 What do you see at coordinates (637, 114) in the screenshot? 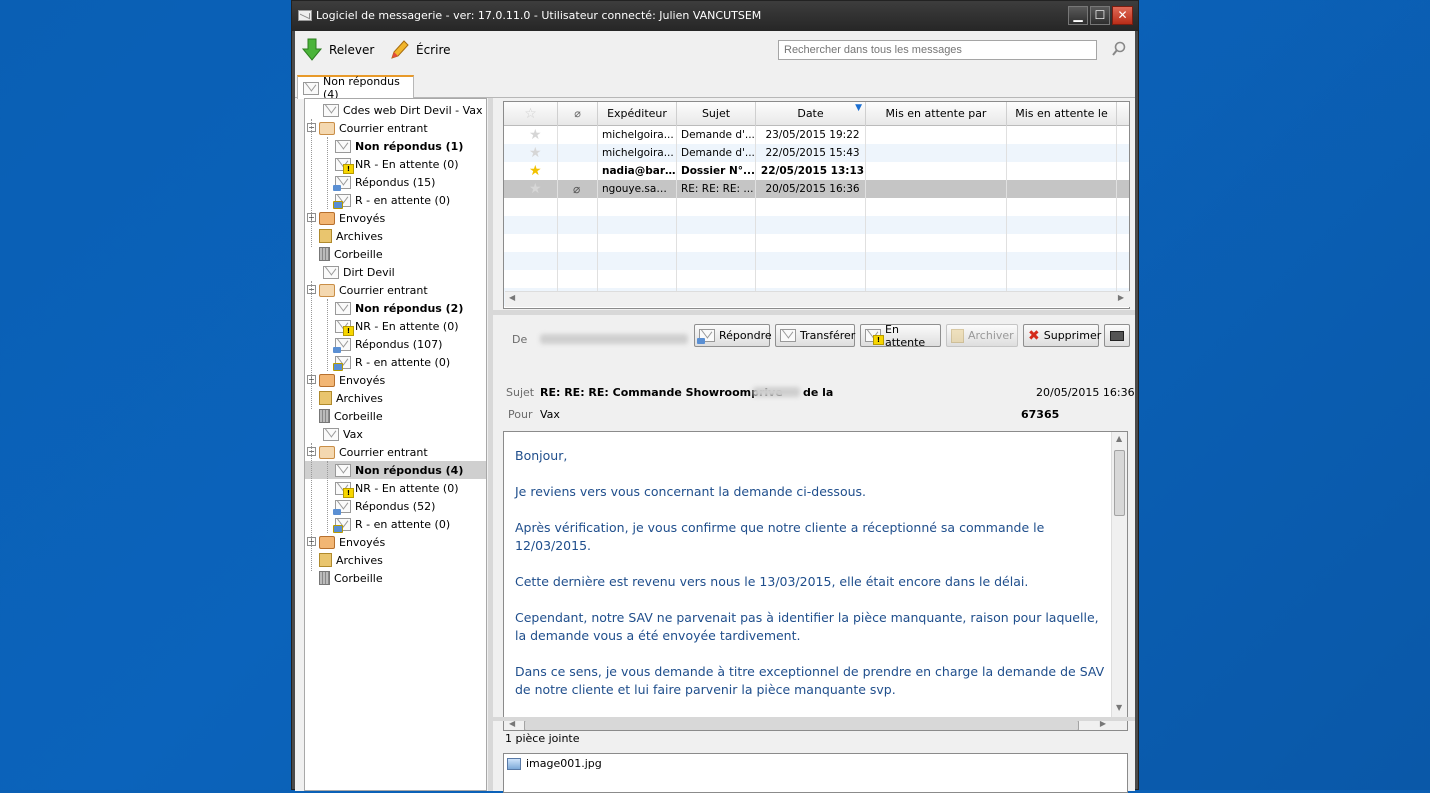
I see `col-sender: Expéditeur` at bounding box center [637, 114].